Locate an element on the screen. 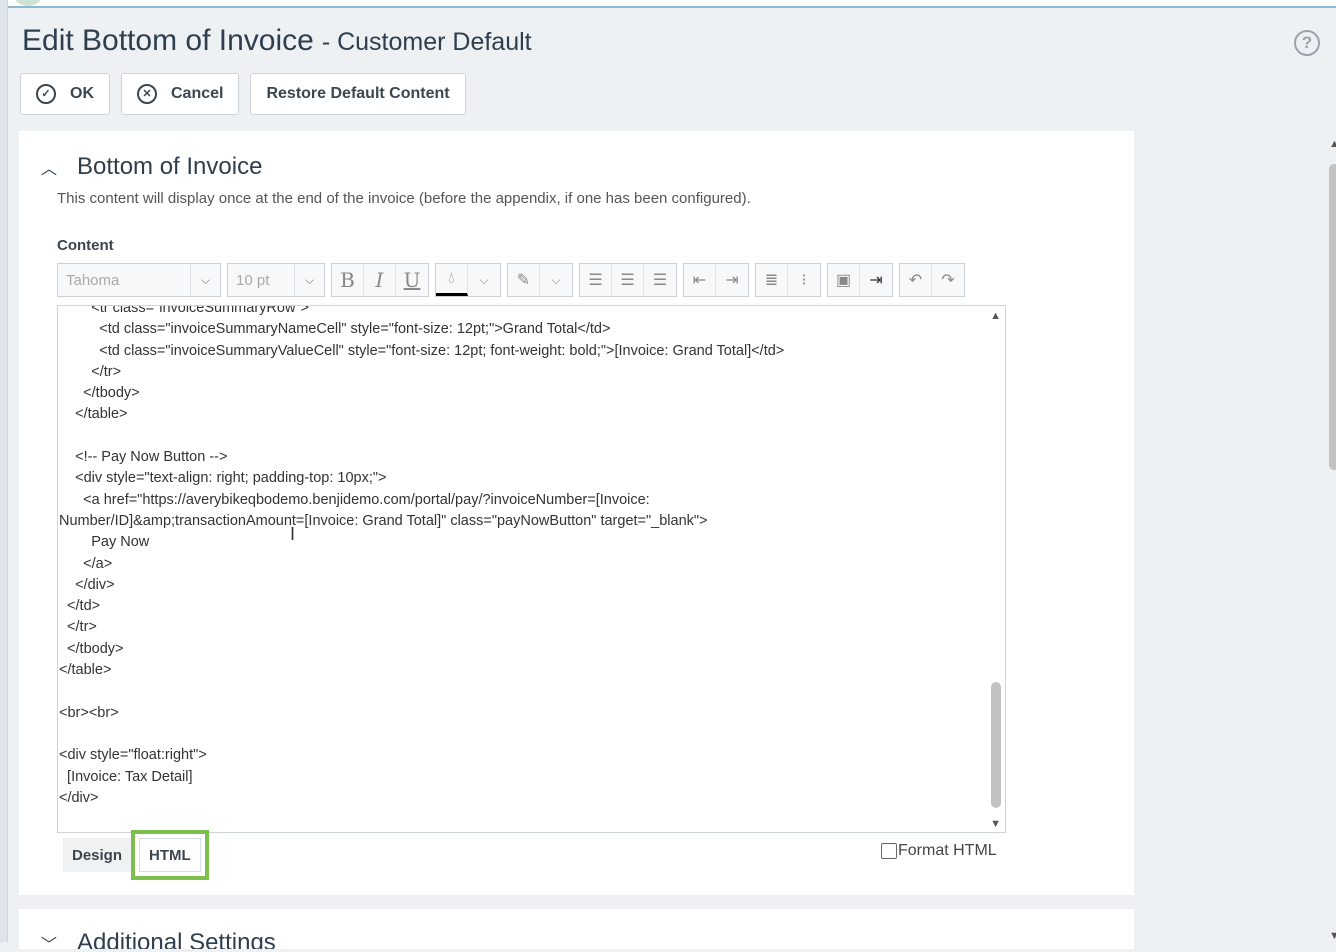  format-html-label: Format HTML is located at coordinates (947, 850).